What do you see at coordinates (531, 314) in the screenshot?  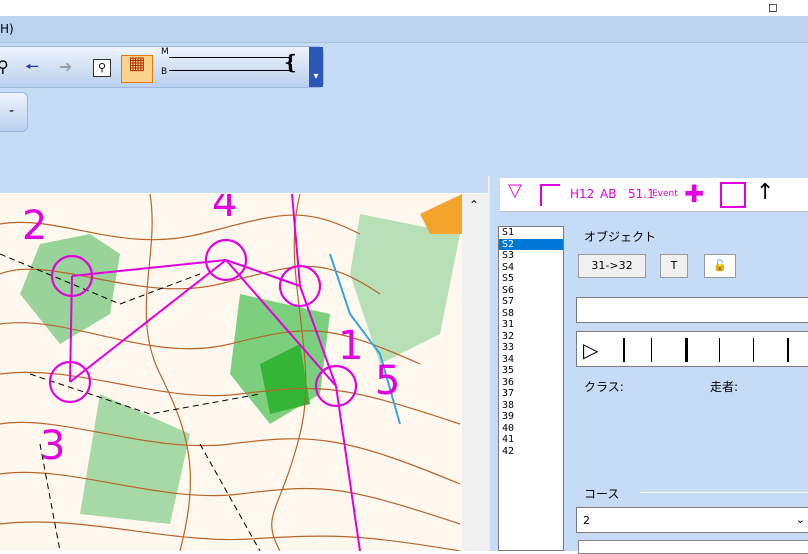 I see `course-list-item: S8` at bounding box center [531, 314].